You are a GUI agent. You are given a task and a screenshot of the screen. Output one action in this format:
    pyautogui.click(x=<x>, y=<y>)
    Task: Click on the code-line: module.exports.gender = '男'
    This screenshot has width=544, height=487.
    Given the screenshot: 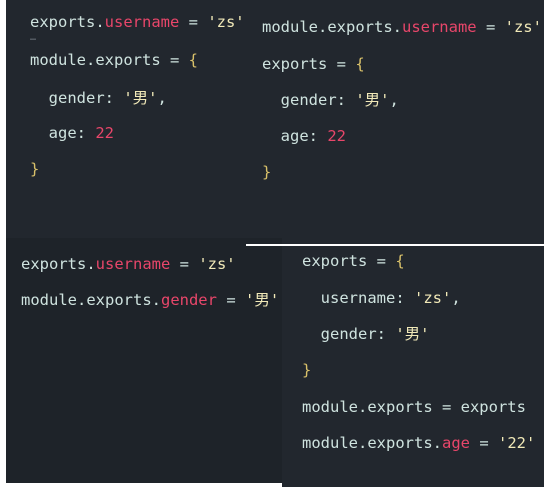 What is the action you would take?
    pyautogui.click(x=150, y=300)
    